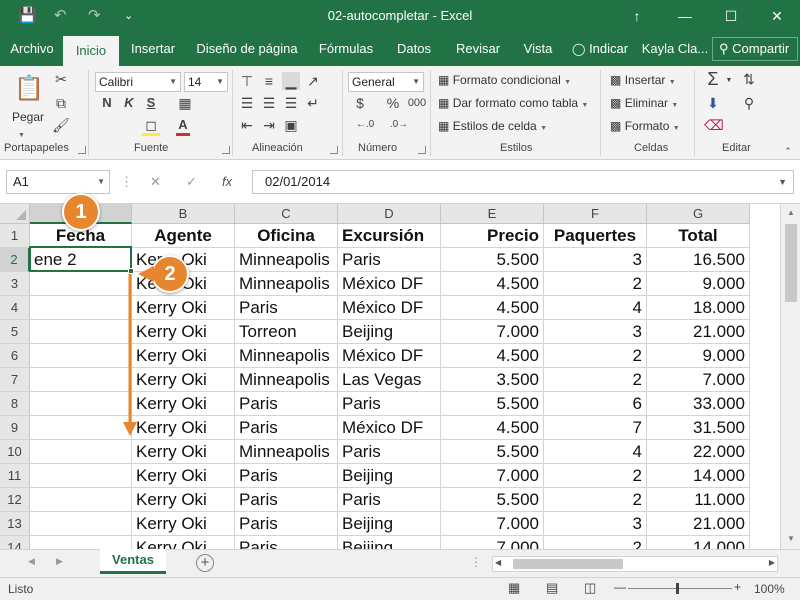 The height and width of the screenshot is (600, 800). I want to click on cell-d10: Paris, so click(389, 452).